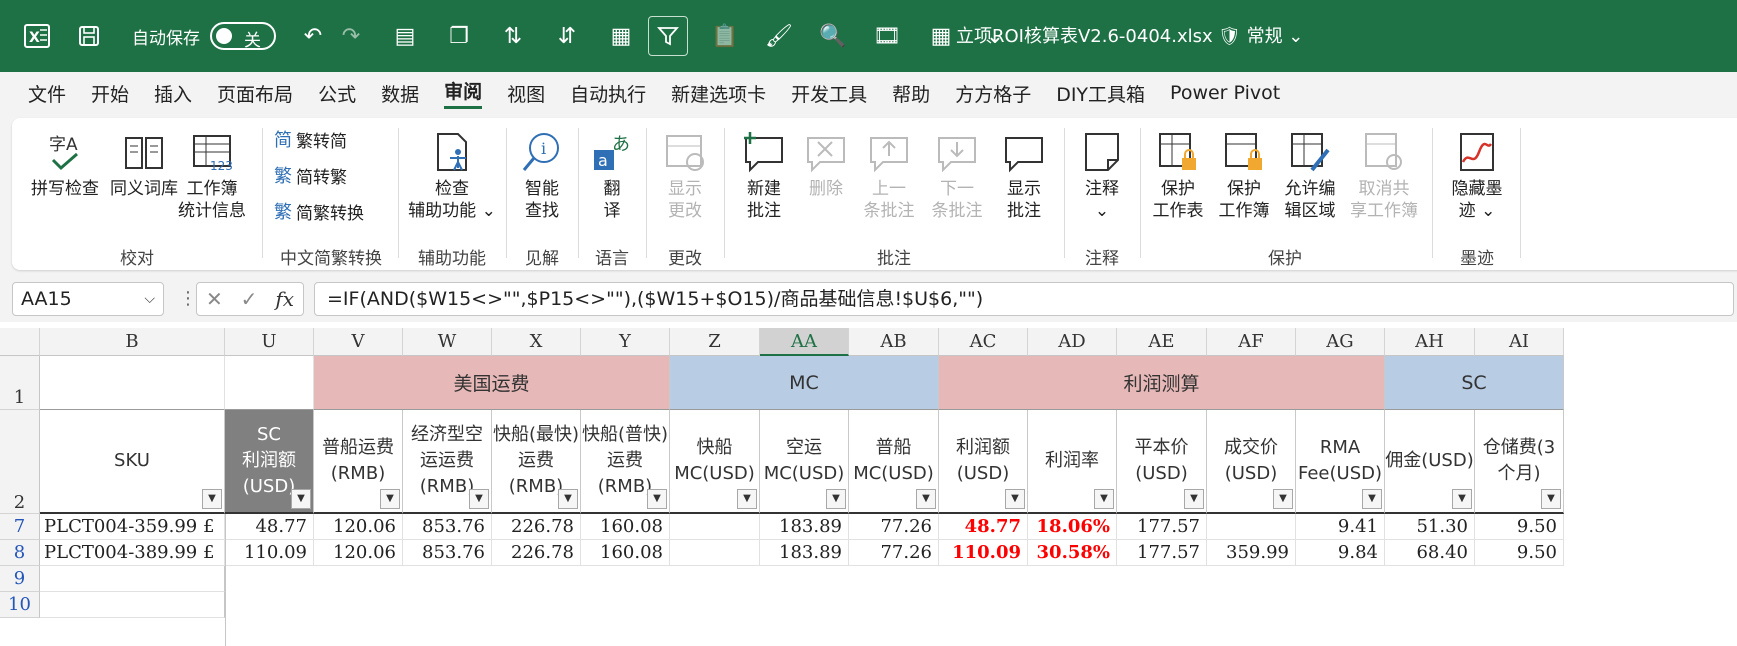  What do you see at coordinates (132, 527) in the screenshot?
I see `table-cell: PLCT004-359.99 £` at bounding box center [132, 527].